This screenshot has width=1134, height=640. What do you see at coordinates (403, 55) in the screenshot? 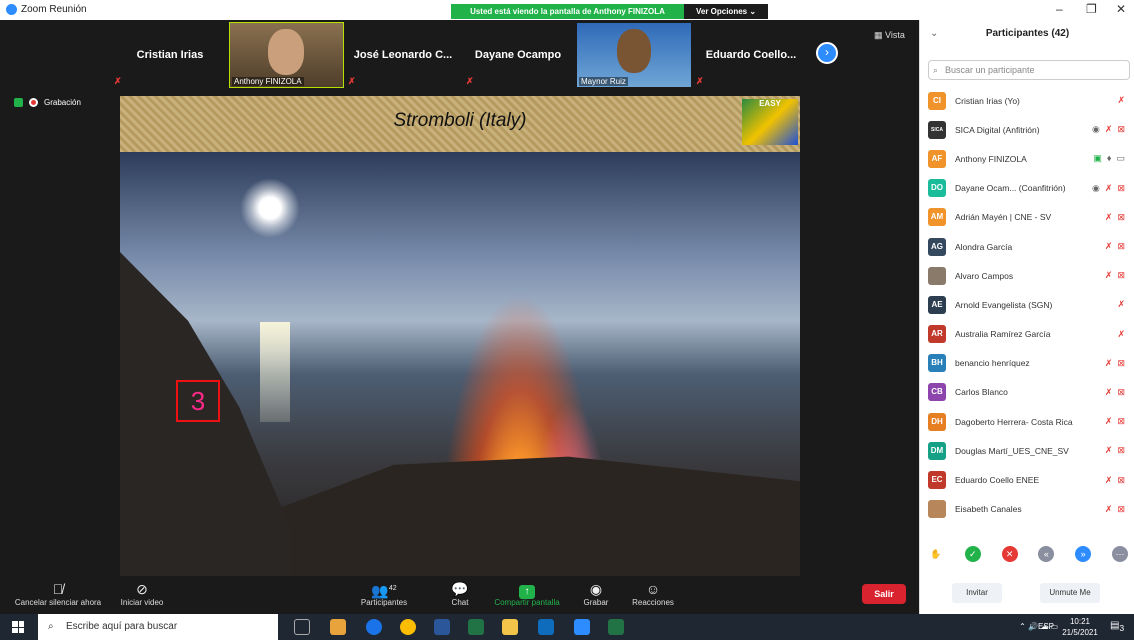
I see `participant-tile: José Leonardo C... ✗` at bounding box center [403, 55].